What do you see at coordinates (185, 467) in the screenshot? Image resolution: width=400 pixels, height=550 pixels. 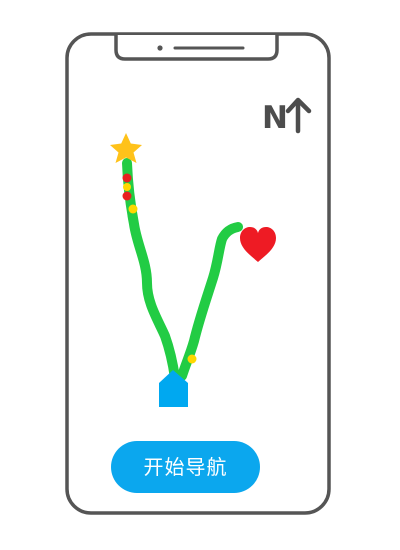 I see `start-navigation-button: 开始导航` at bounding box center [185, 467].